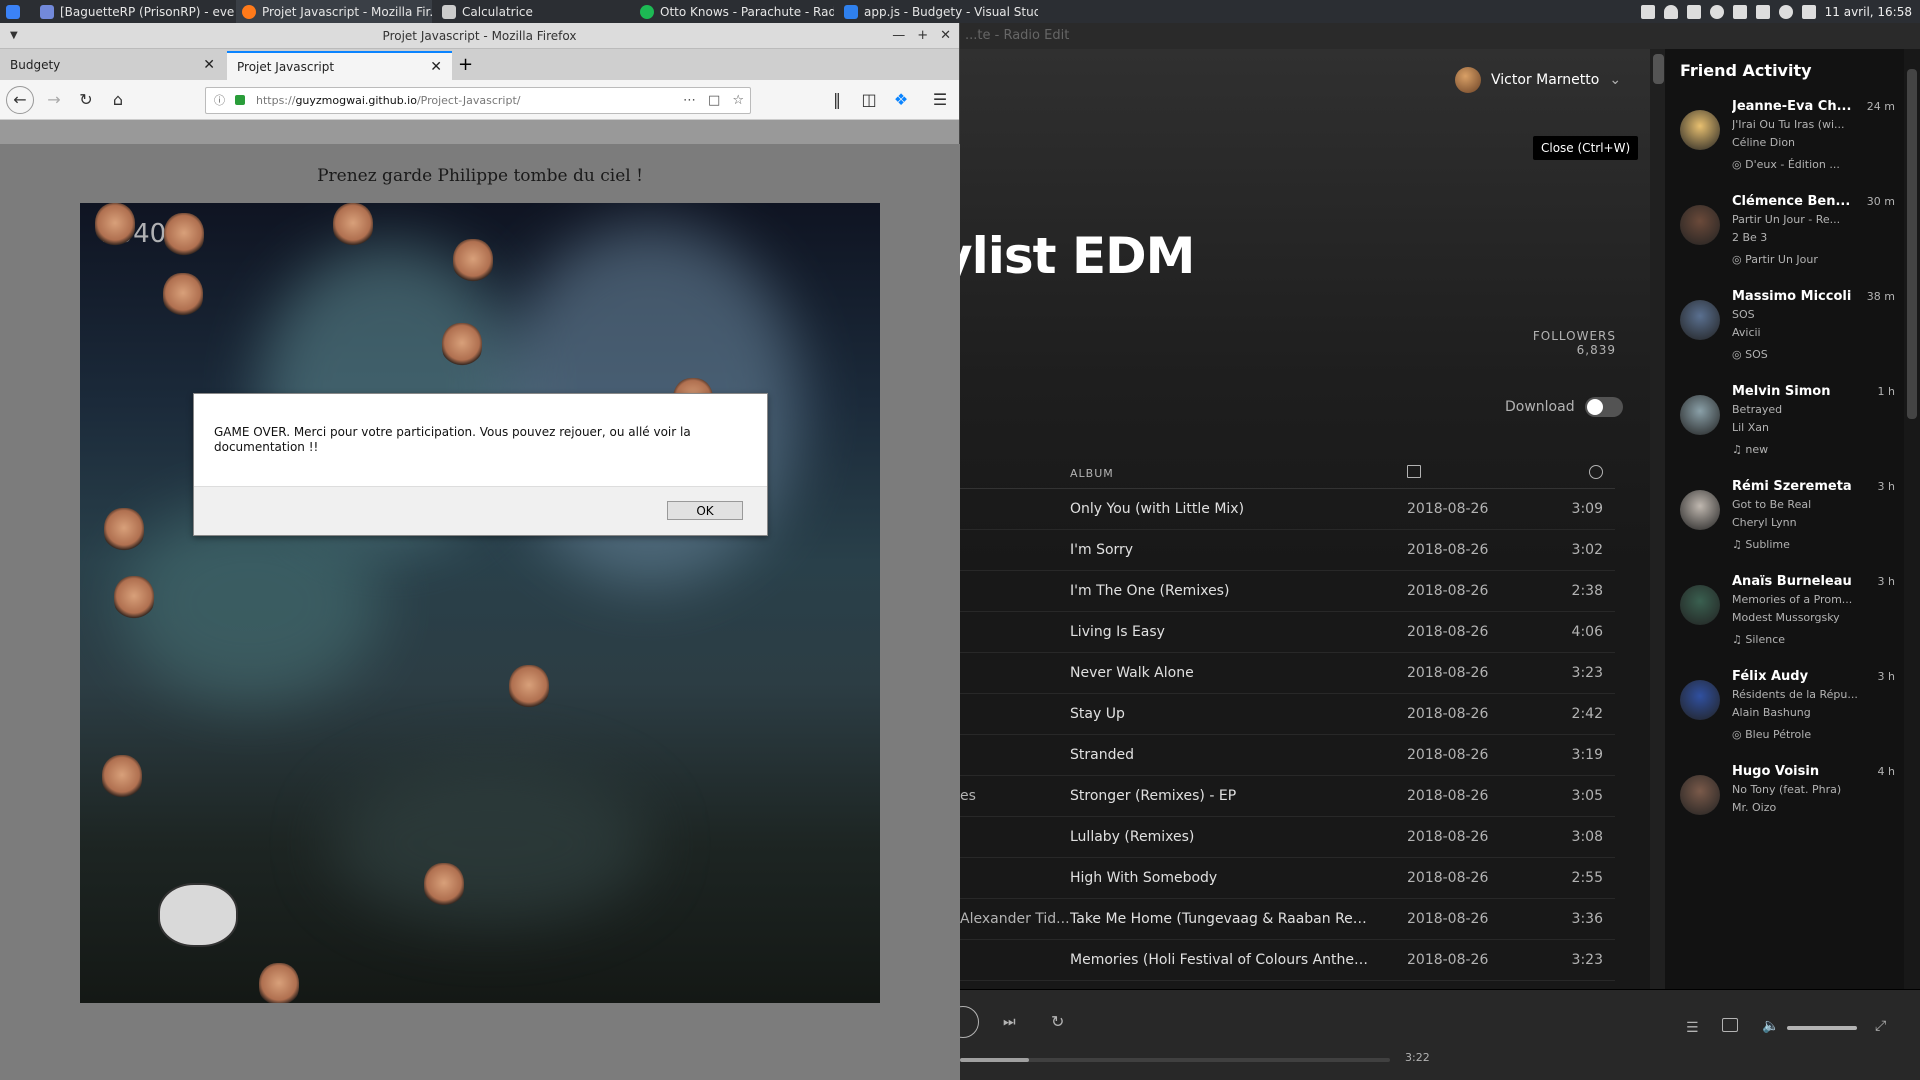 The image size is (1920, 1080). I want to click on friend-context: ◎ SOS, so click(1750, 354).